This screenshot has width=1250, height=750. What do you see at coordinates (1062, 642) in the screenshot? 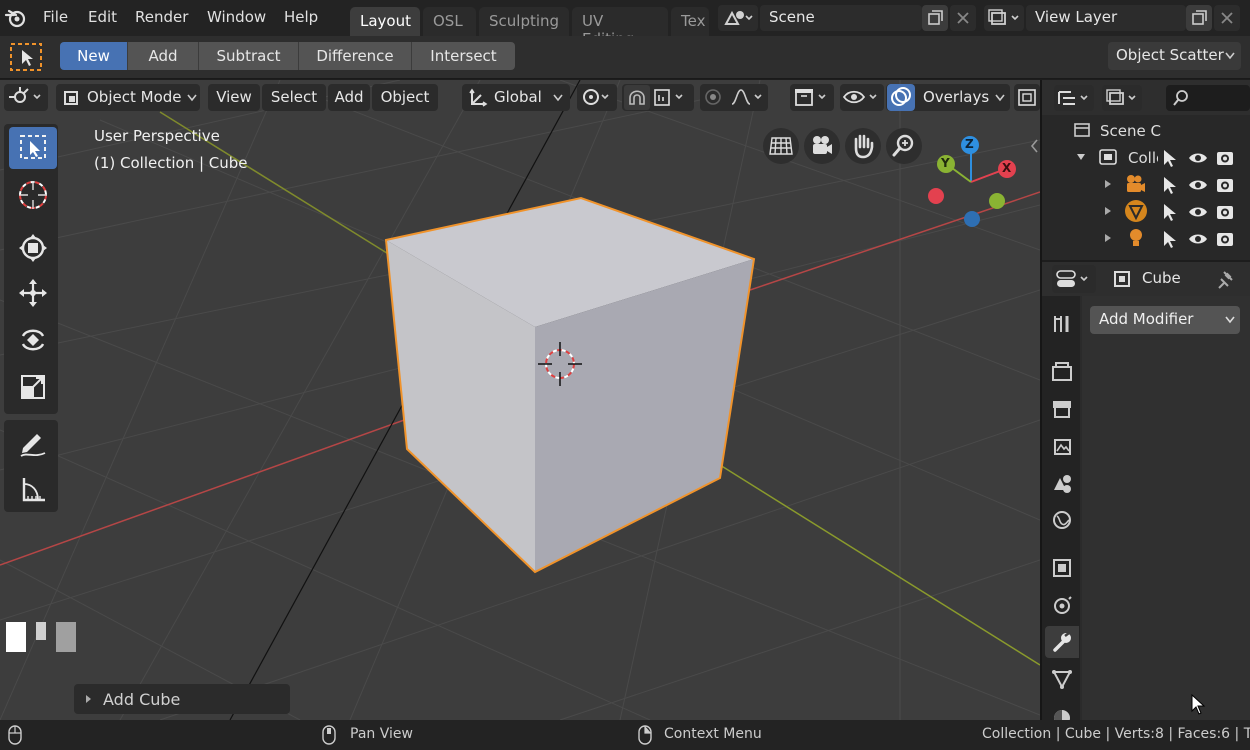
I see `tab-modifiers` at bounding box center [1062, 642].